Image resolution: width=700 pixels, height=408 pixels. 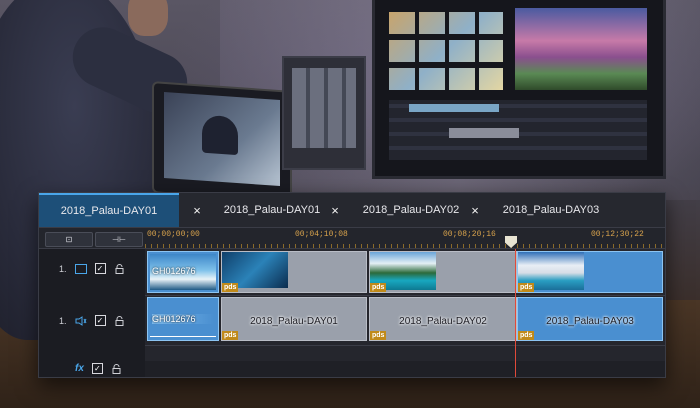 I want to click on video-track-controls: 1. ✓, so click(x=92, y=268).